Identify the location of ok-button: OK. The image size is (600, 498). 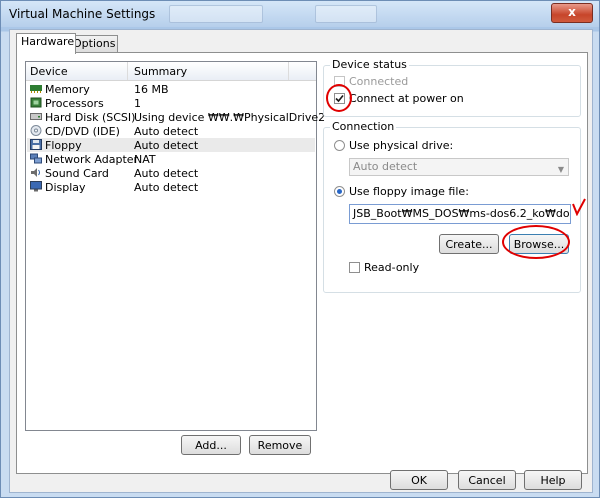
(419, 480).